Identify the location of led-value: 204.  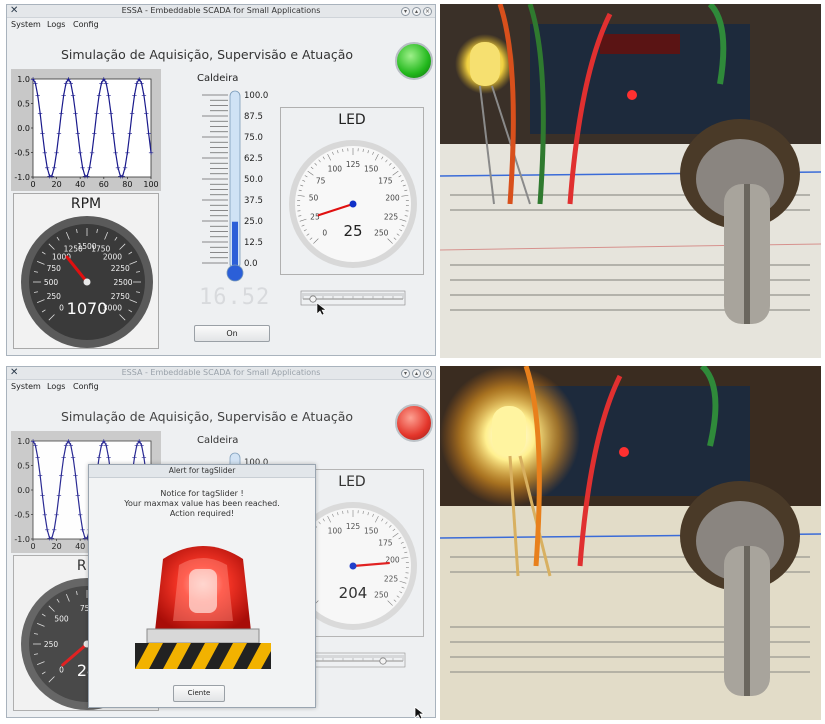
(353, 593).